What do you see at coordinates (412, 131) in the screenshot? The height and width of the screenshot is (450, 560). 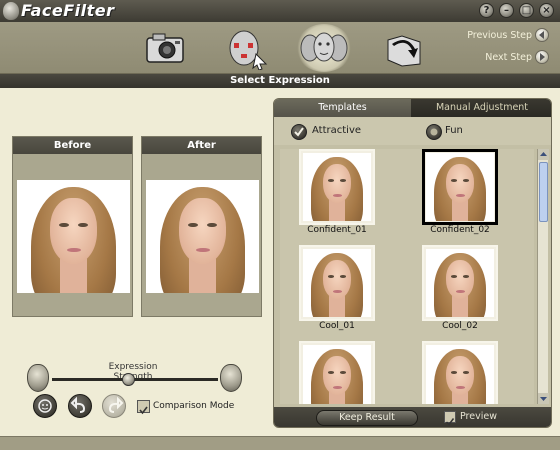 I see `category-options: Attractive Fun` at bounding box center [412, 131].